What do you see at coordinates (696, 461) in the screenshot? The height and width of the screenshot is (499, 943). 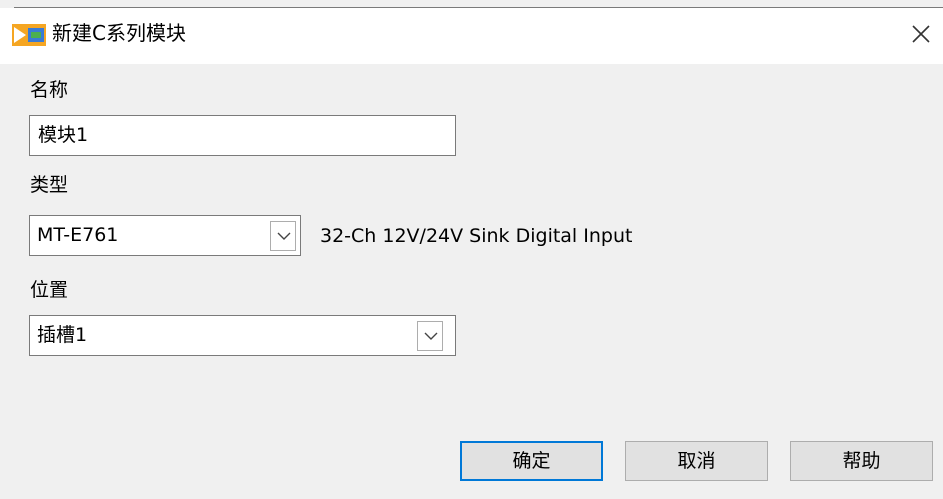 I see `cancel-button: 取消` at bounding box center [696, 461].